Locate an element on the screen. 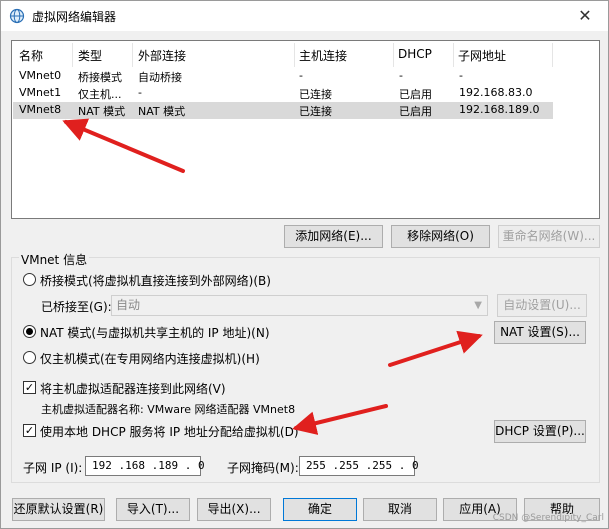 This screenshot has width=609, height=529. column-header-external: 外部连接 is located at coordinates (162, 55).